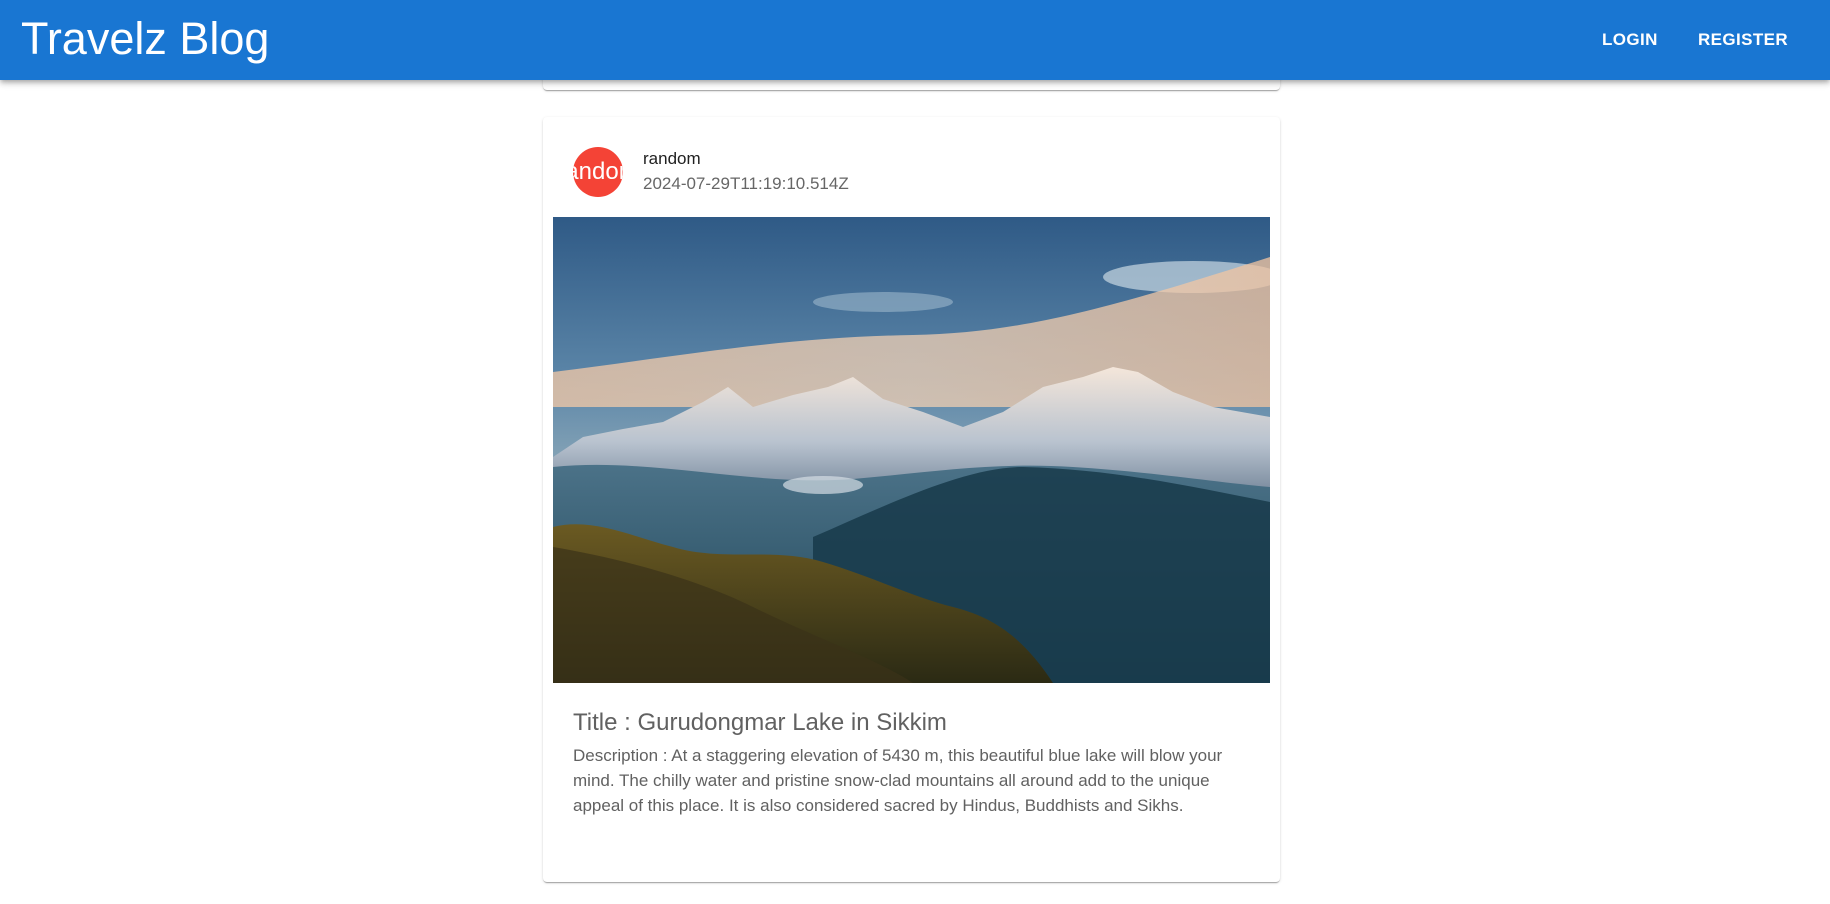 Image resolution: width=1830 pixels, height=904 pixels. I want to click on post-title: Title : Gurudongmar Lake in Sikkim, so click(760, 722).